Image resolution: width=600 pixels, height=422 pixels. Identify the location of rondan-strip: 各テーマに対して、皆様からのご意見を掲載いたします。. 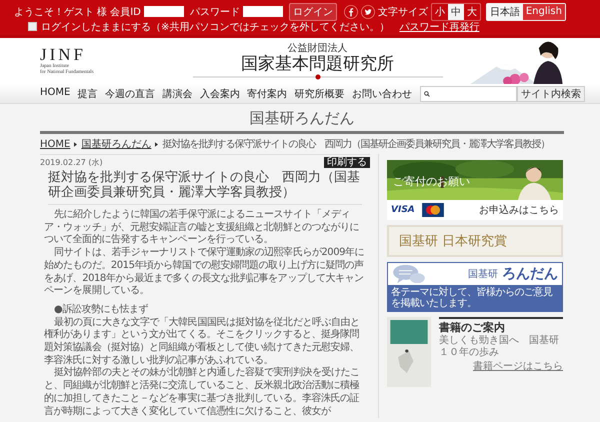
(475, 298).